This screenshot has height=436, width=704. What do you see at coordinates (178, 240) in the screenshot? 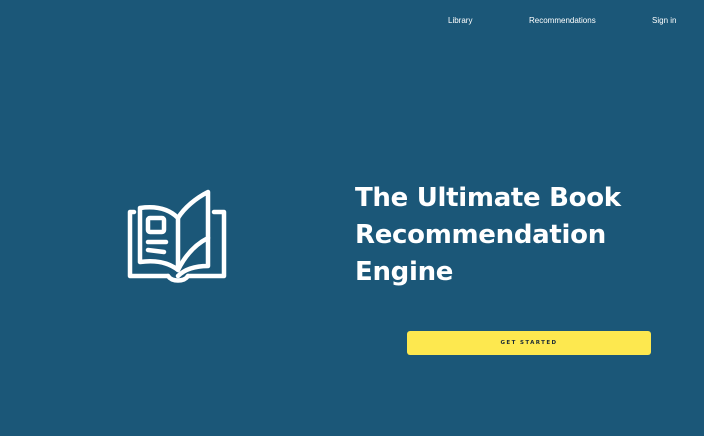
I see `open-book-icon` at bounding box center [178, 240].